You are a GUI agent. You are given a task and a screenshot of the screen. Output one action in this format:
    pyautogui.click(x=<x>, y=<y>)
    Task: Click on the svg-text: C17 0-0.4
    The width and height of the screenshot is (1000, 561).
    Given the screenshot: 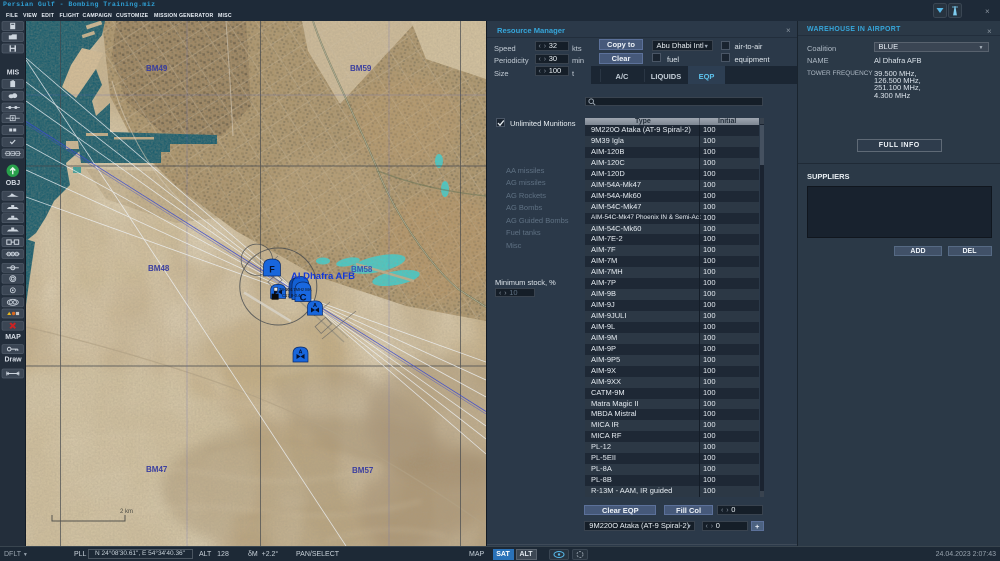 What is the action you would take?
    pyautogui.click(x=291, y=295)
    